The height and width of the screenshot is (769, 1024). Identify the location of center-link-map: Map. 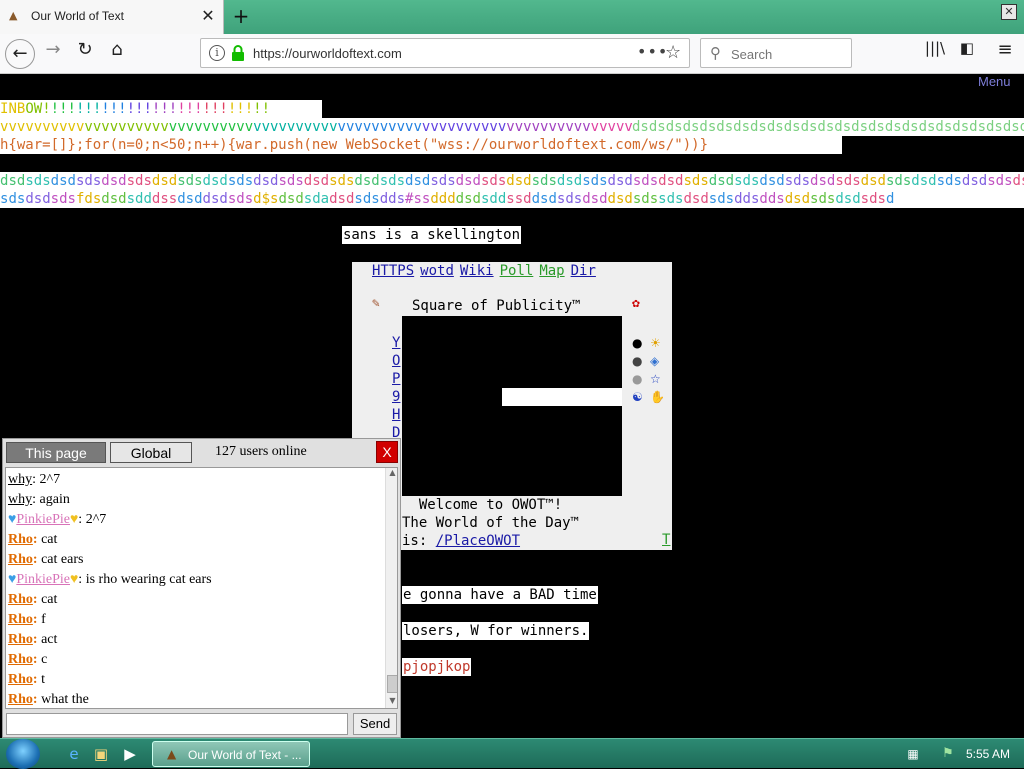
(551, 271).